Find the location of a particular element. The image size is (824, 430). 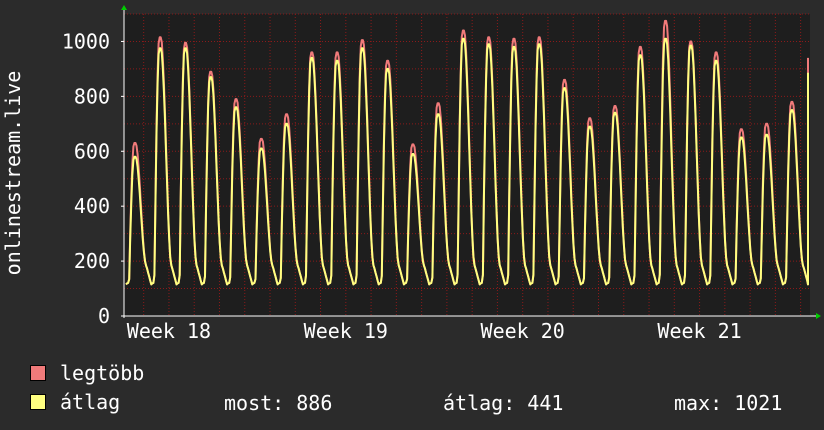

legend-swatch-max is located at coordinates (38, 373).